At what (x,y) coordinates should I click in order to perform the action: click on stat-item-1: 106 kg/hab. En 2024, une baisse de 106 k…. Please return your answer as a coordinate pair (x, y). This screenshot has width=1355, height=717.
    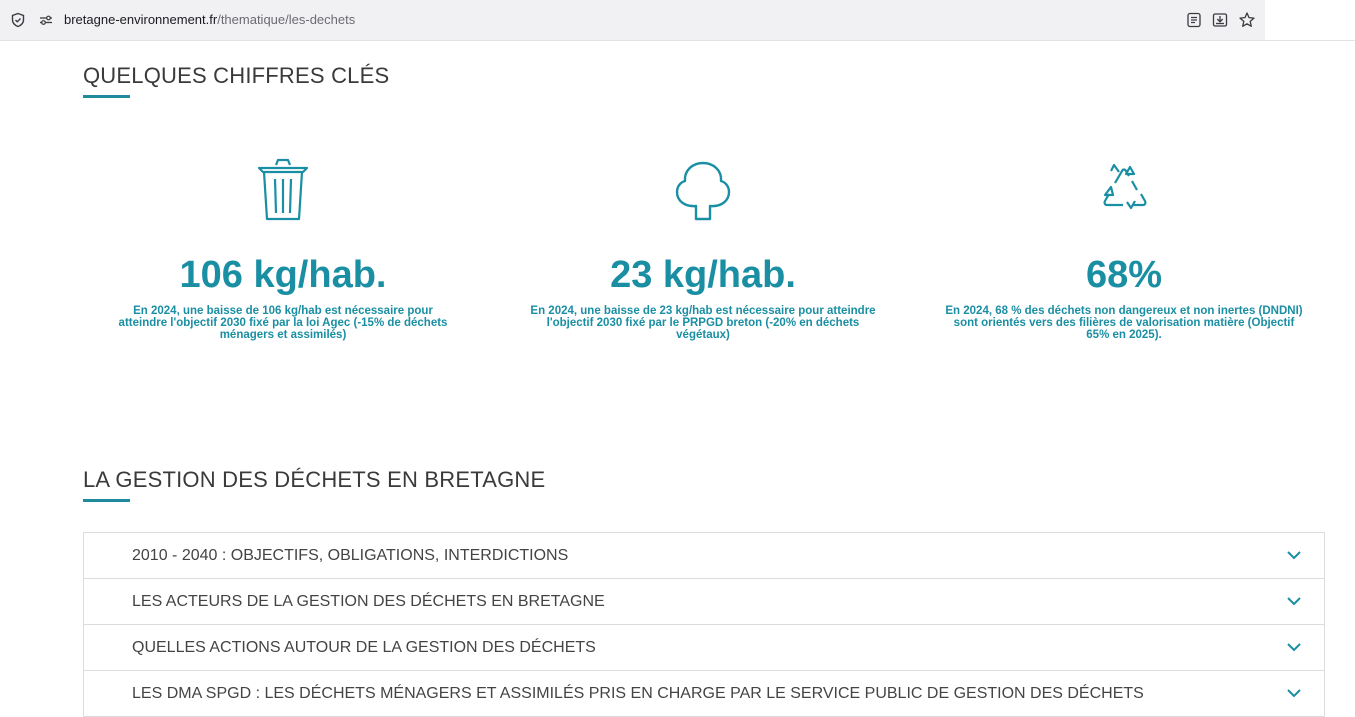
    Looking at the image, I should click on (283, 249).